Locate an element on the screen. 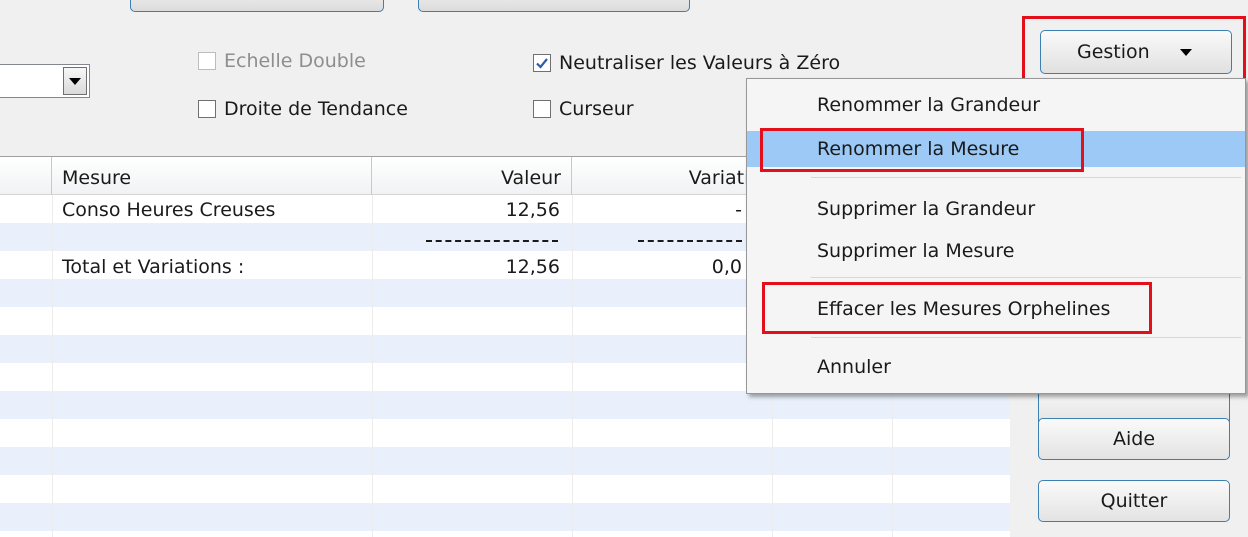 The width and height of the screenshot is (1248, 537). top-button-right is located at coordinates (554, 6).